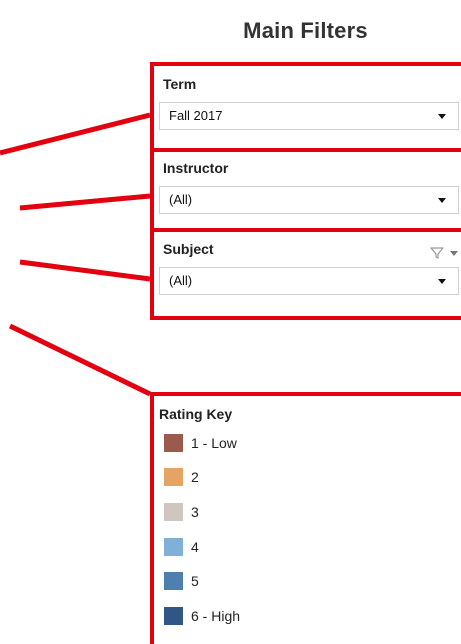 The height and width of the screenshot is (644, 461). Describe the element at coordinates (188, 249) in the screenshot. I see `subject-filter-label: Subject` at that location.